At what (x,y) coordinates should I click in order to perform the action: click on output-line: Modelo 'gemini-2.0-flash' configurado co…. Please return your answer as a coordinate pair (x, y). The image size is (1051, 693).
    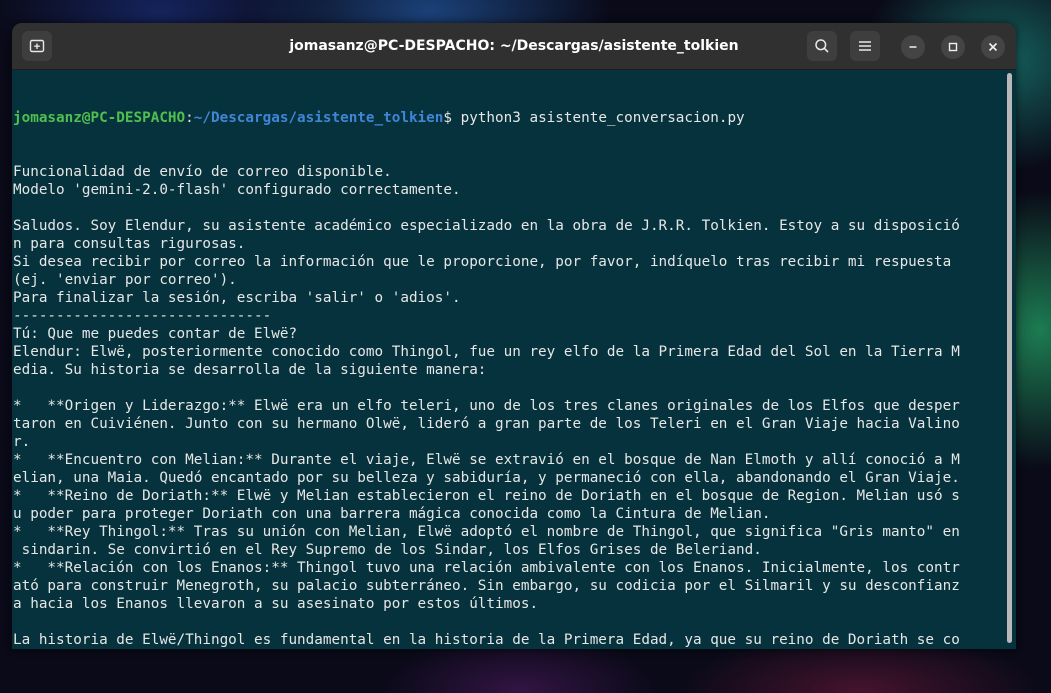
    Looking at the image, I should click on (237, 190).